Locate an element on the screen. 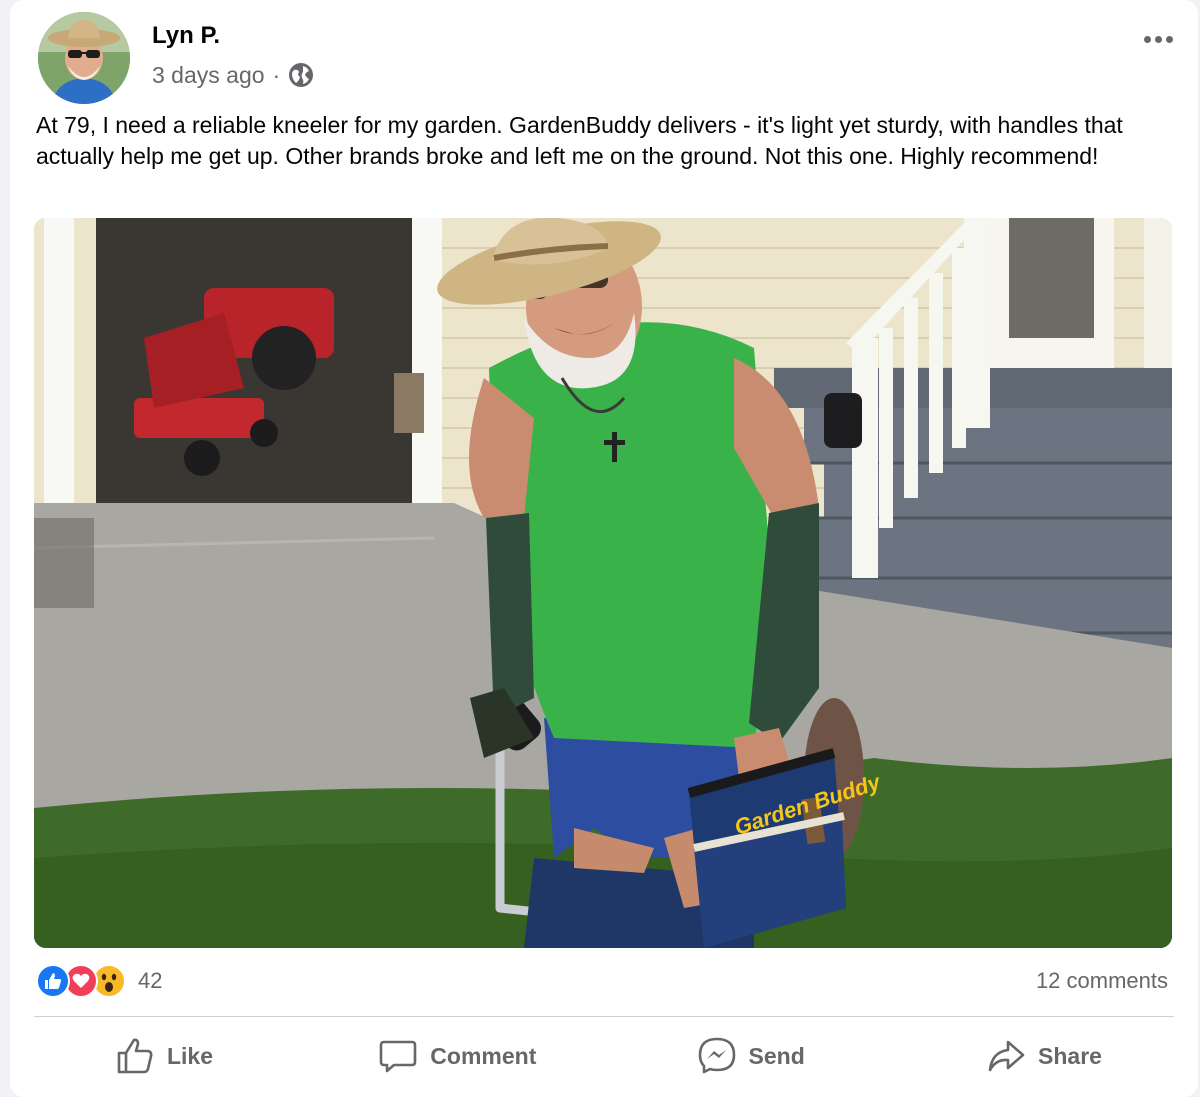 The width and height of the screenshot is (1200, 1097). author-avatar is located at coordinates (84, 58).